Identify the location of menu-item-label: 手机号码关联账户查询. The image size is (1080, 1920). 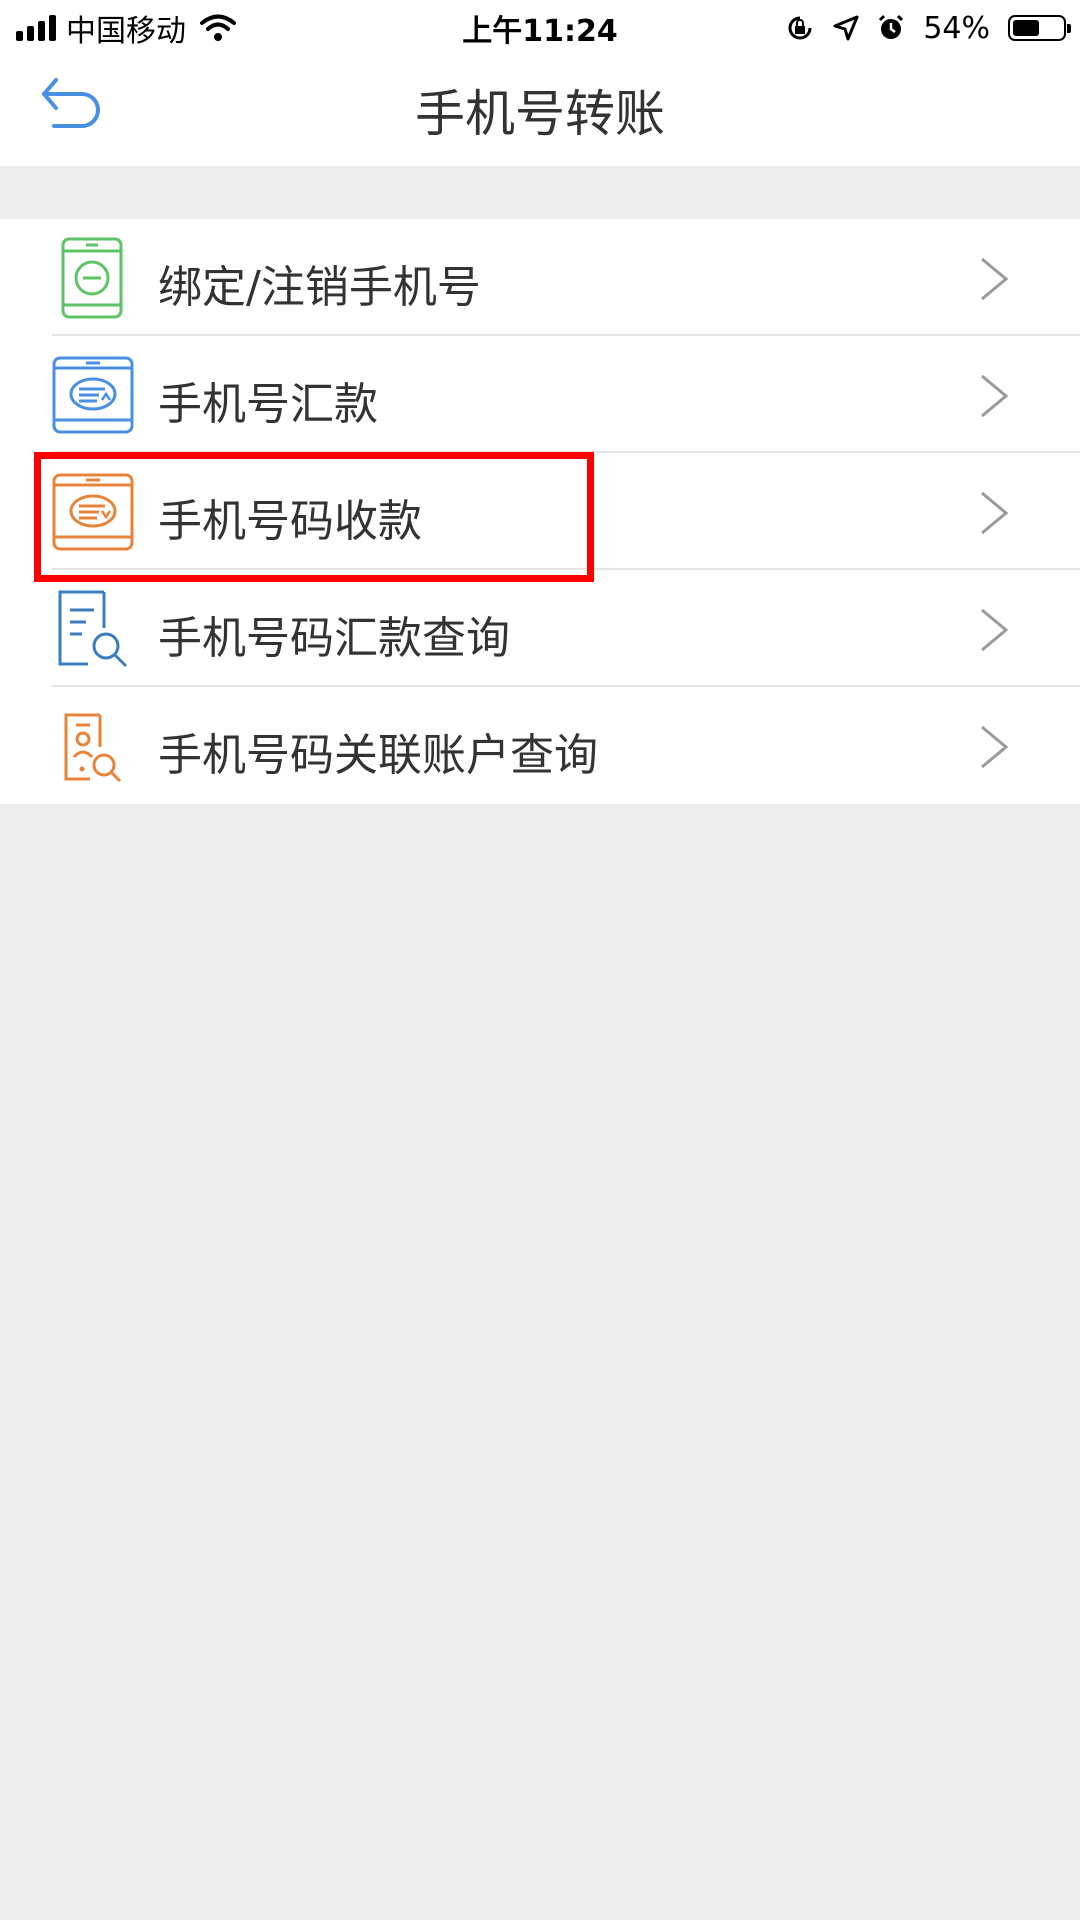
(378, 755).